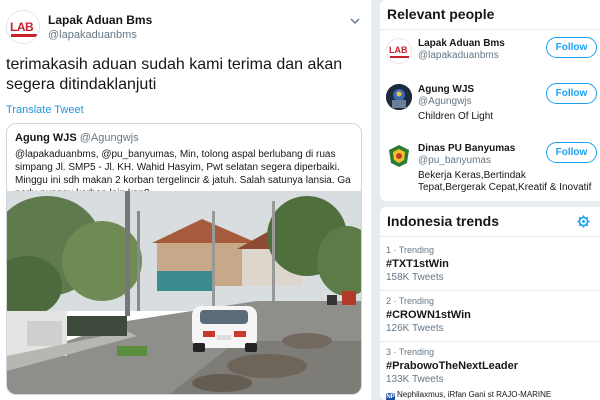  I want to click on person-handle: @Agungwjs, so click(445, 101).